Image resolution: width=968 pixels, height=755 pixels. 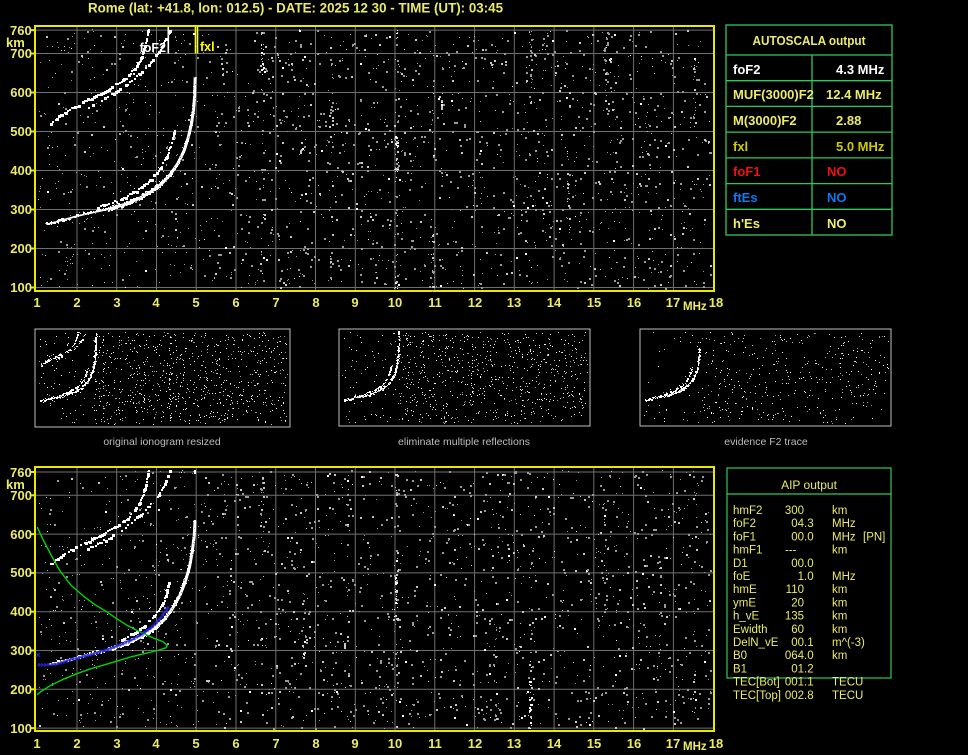 I want to click on svg-text: 11, so click(x=435, y=743).